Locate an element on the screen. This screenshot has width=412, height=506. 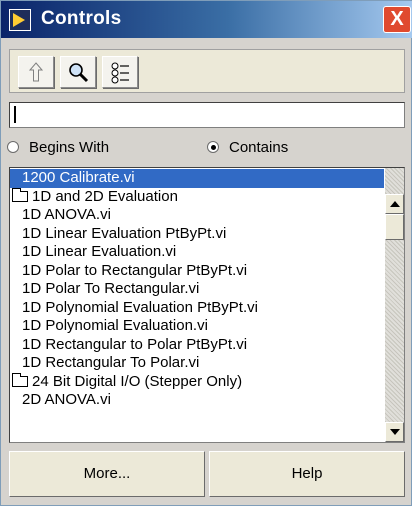
scroll-down-arrow-icon is located at coordinates (395, 432).